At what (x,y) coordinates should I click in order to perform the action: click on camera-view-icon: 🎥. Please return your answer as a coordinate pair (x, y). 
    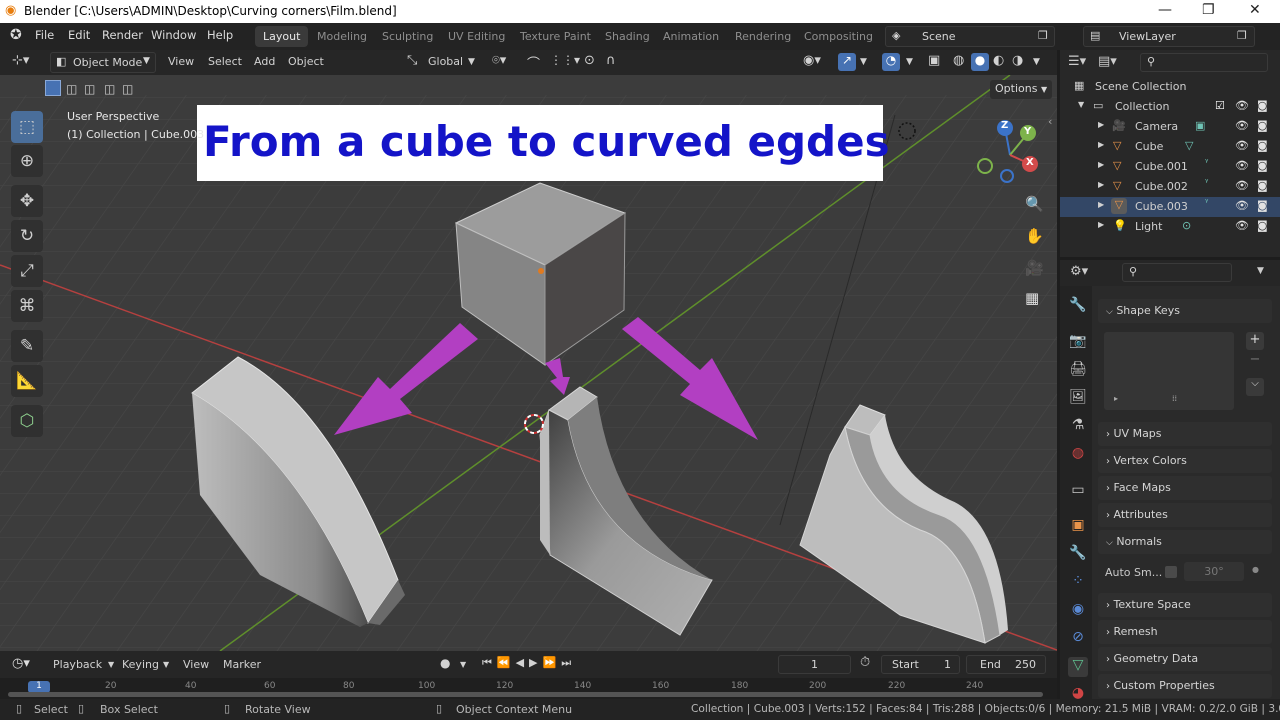
    Looking at the image, I should click on (1034, 268).